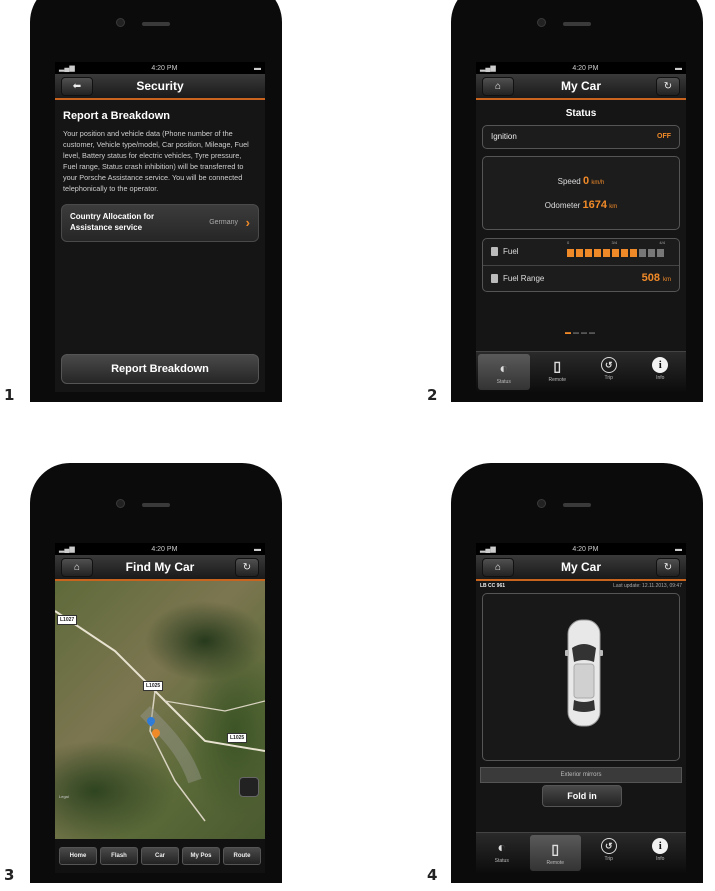 This screenshot has height=891, width=715. I want to click on fuel-range-value: 508, so click(650, 278).